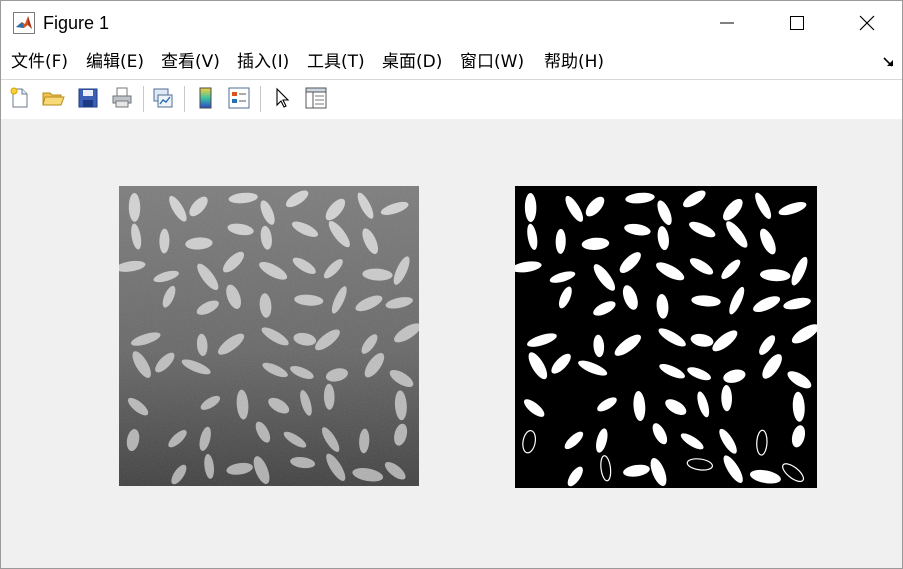 The width and height of the screenshot is (903, 569). I want to click on menu-view: 查看(V), so click(190, 62).